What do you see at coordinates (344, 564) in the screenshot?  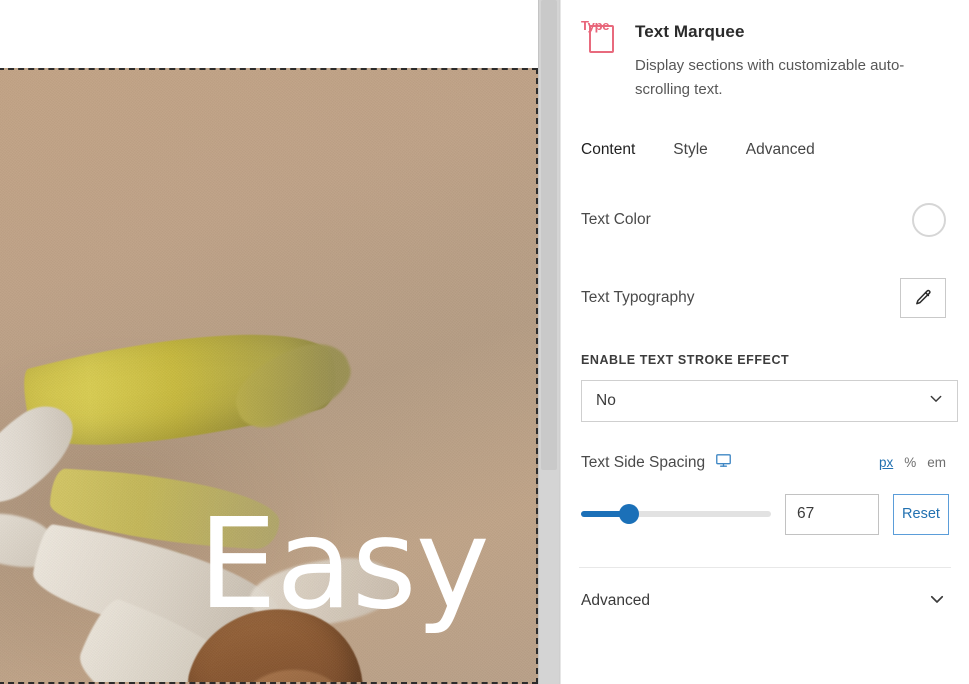 I see `marquee-preview-text: Easy` at bounding box center [344, 564].